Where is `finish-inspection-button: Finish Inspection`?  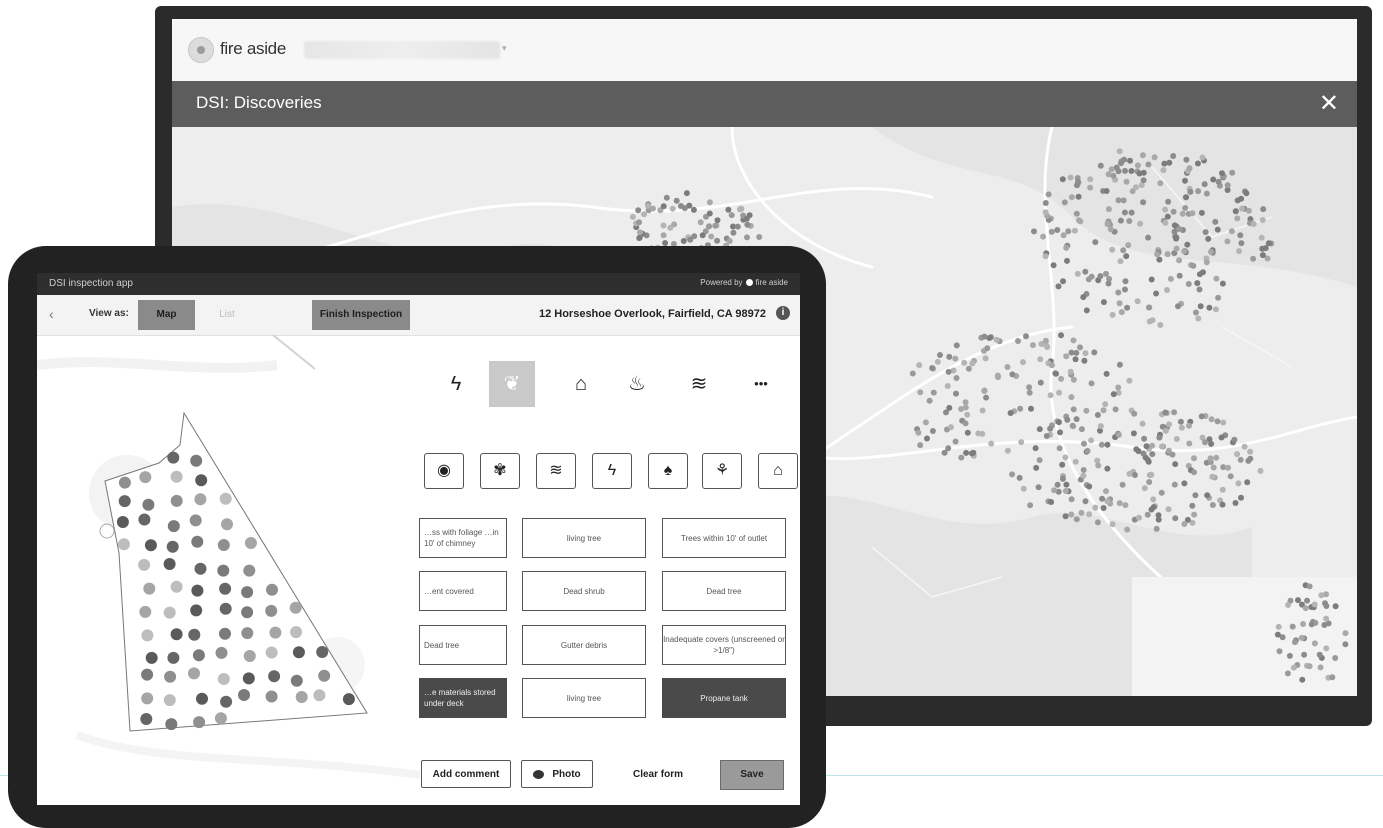
finish-inspection-button: Finish Inspection is located at coordinates (361, 315).